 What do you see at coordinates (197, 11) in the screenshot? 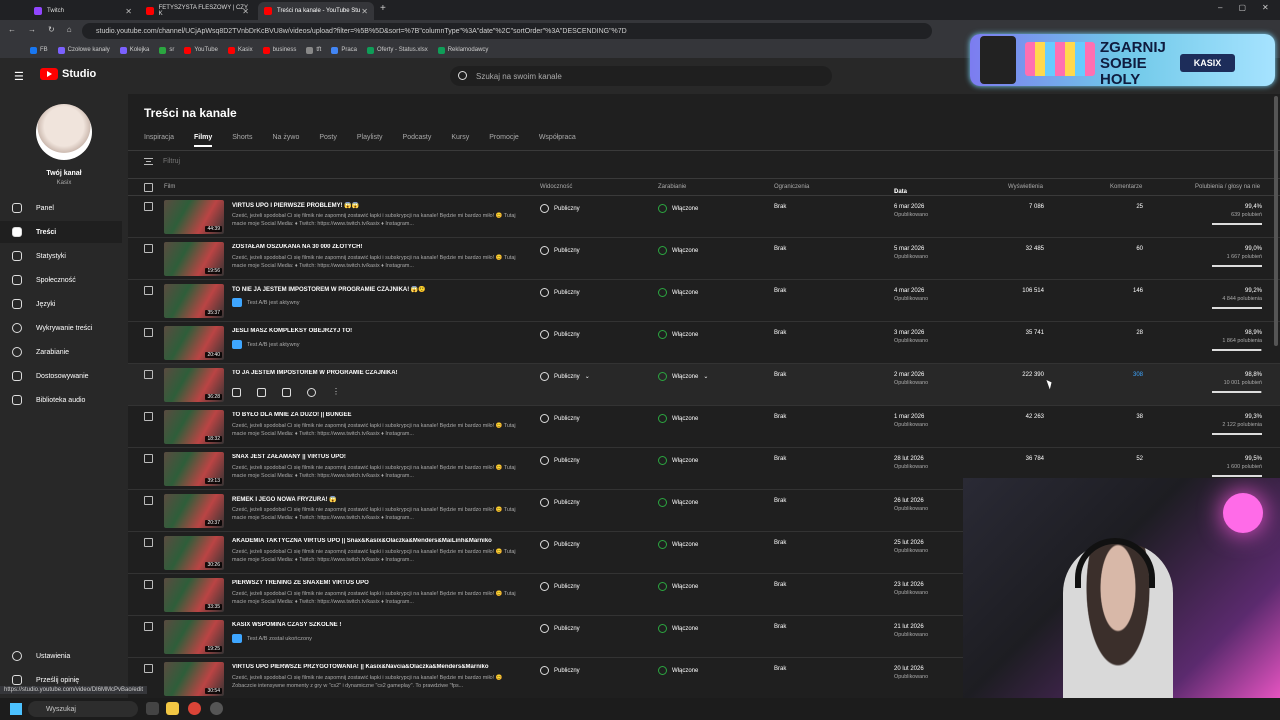
I see `browser-tab-video: FETYSZYSTA FLESZOWY | CZY K ✕` at bounding box center [197, 11].